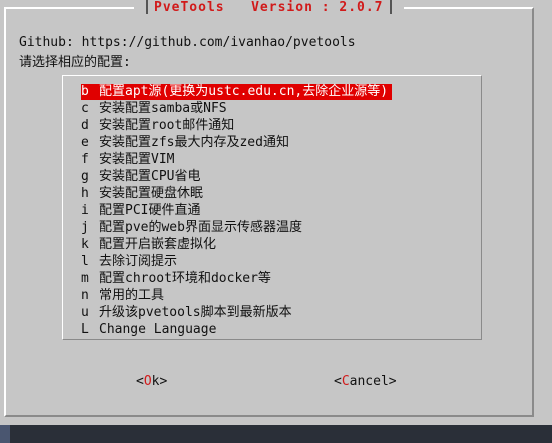 The width and height of the screenshot is (552, 443). I want to click on menu-item-m: m 配置chroot环境和docker等, so click(178, 279).